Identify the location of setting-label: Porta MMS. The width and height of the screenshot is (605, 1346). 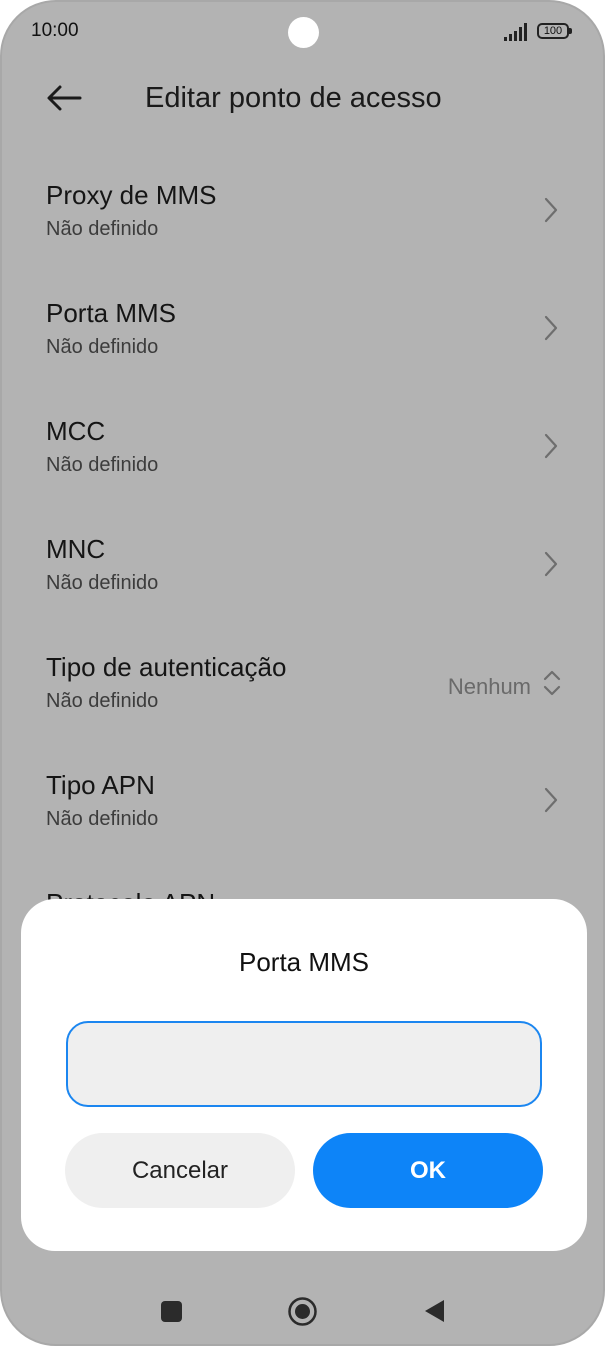
(111, 313).